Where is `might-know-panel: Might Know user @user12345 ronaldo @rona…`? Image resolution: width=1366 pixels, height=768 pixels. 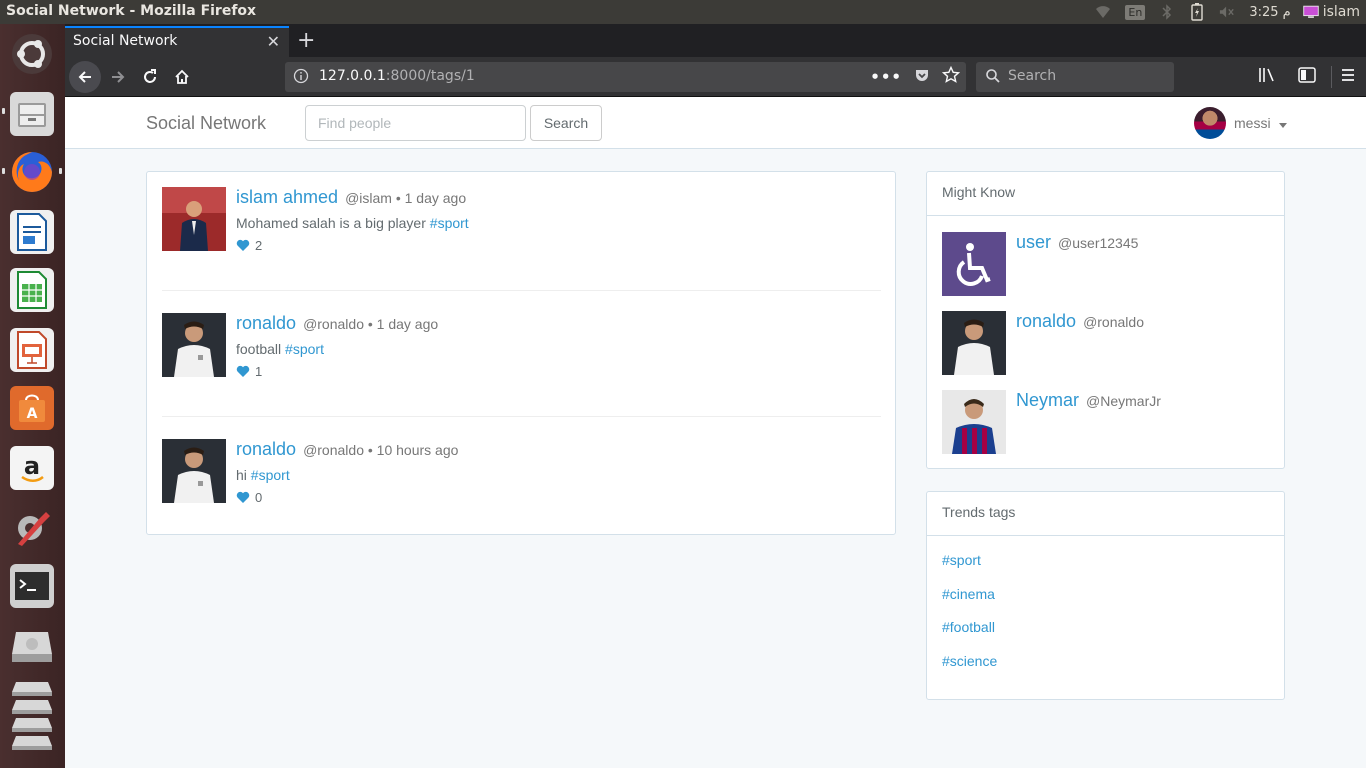
might-know-panel: Might Know user @user12345 ronaldo @rona… is located at coordinates (1105, 320).